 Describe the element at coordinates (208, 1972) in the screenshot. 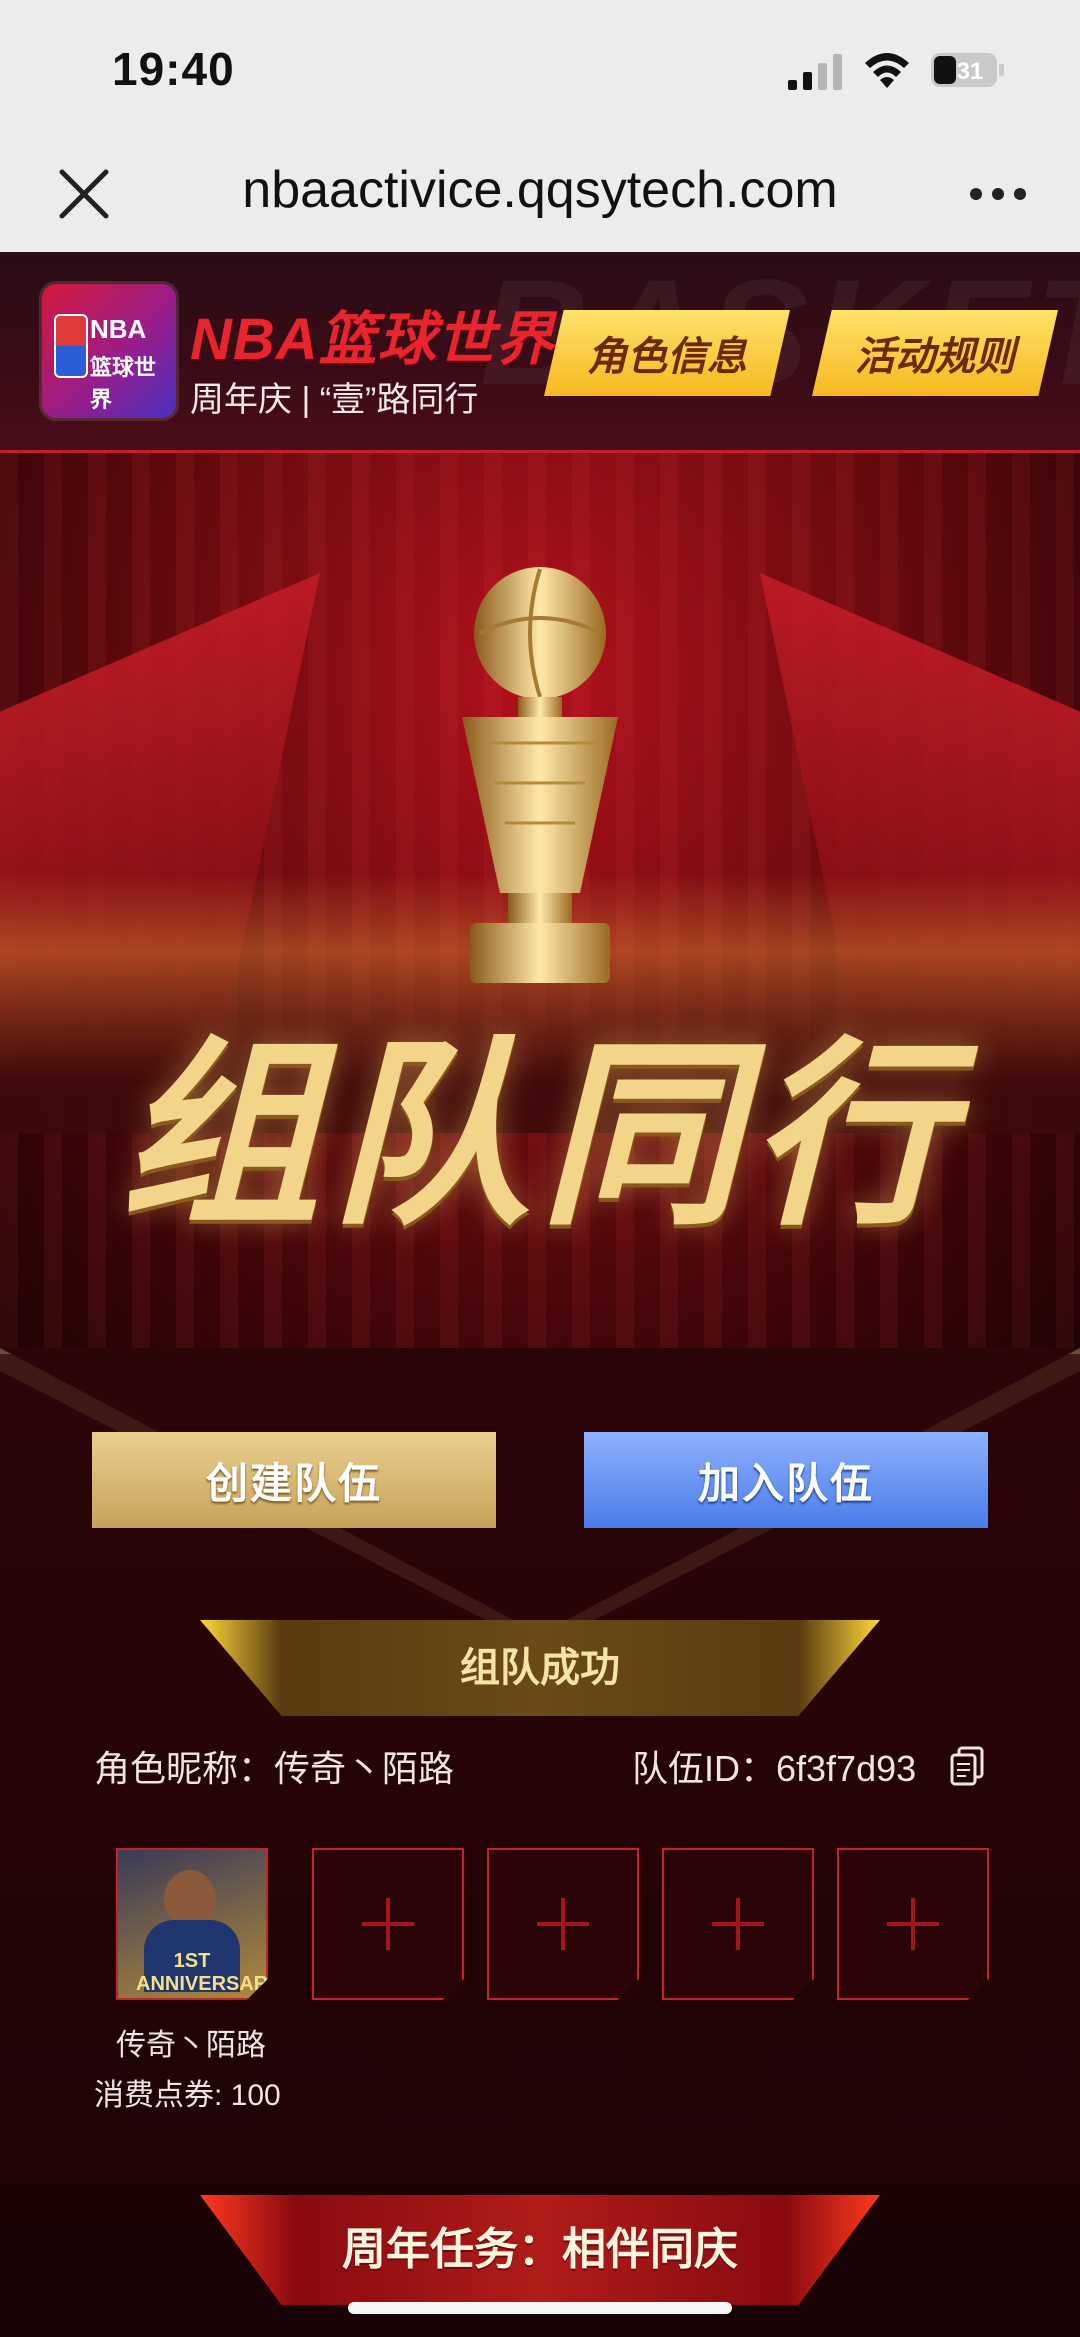

I see `anniversary-badge: 1ST ANNIVERSARY` at that location.